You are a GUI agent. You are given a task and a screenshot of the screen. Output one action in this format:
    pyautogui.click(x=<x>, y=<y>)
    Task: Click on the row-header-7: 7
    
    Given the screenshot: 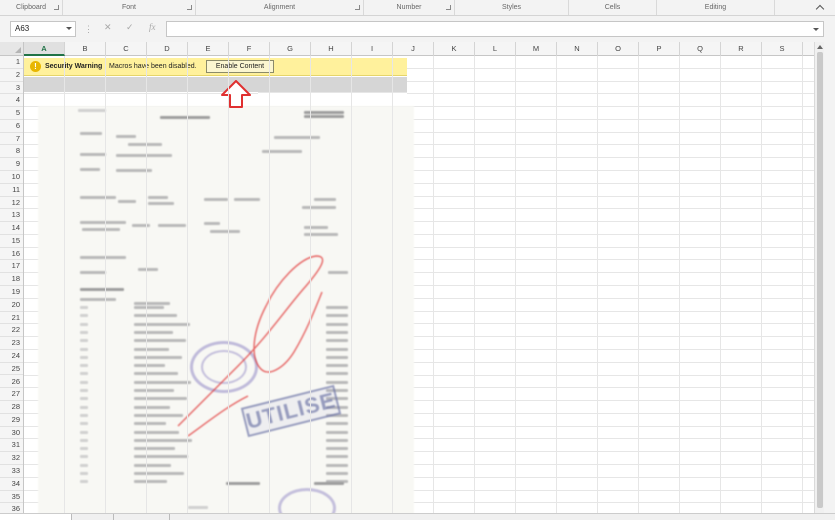 What is the action you would take?
    pyautogui.click(x=11, y=139)
    